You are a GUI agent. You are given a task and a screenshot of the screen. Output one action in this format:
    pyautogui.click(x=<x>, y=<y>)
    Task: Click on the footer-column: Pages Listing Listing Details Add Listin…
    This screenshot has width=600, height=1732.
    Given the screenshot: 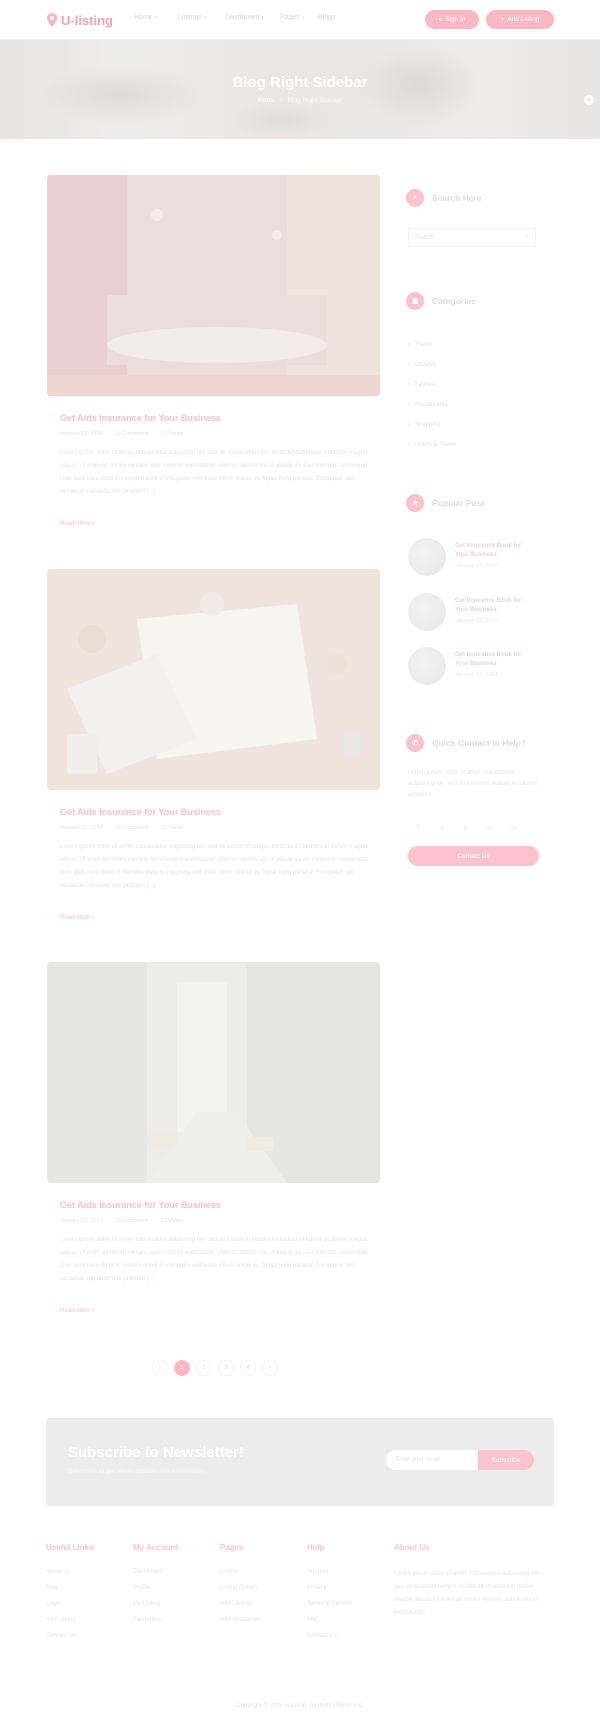 What is the action you would take?
    pyautogui.click(x=241, y=1587)
    